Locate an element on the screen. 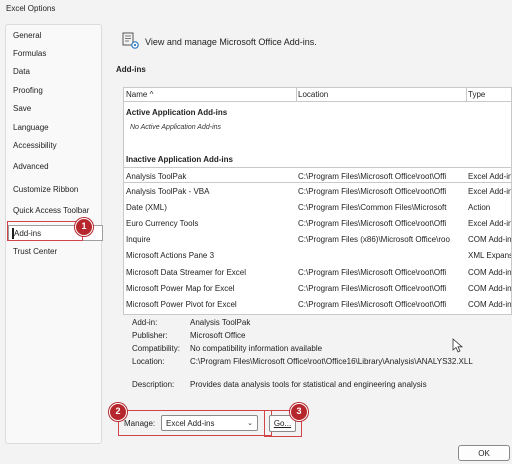  cell-name: Analysis ToolPak is located at coordinates (156, 176).